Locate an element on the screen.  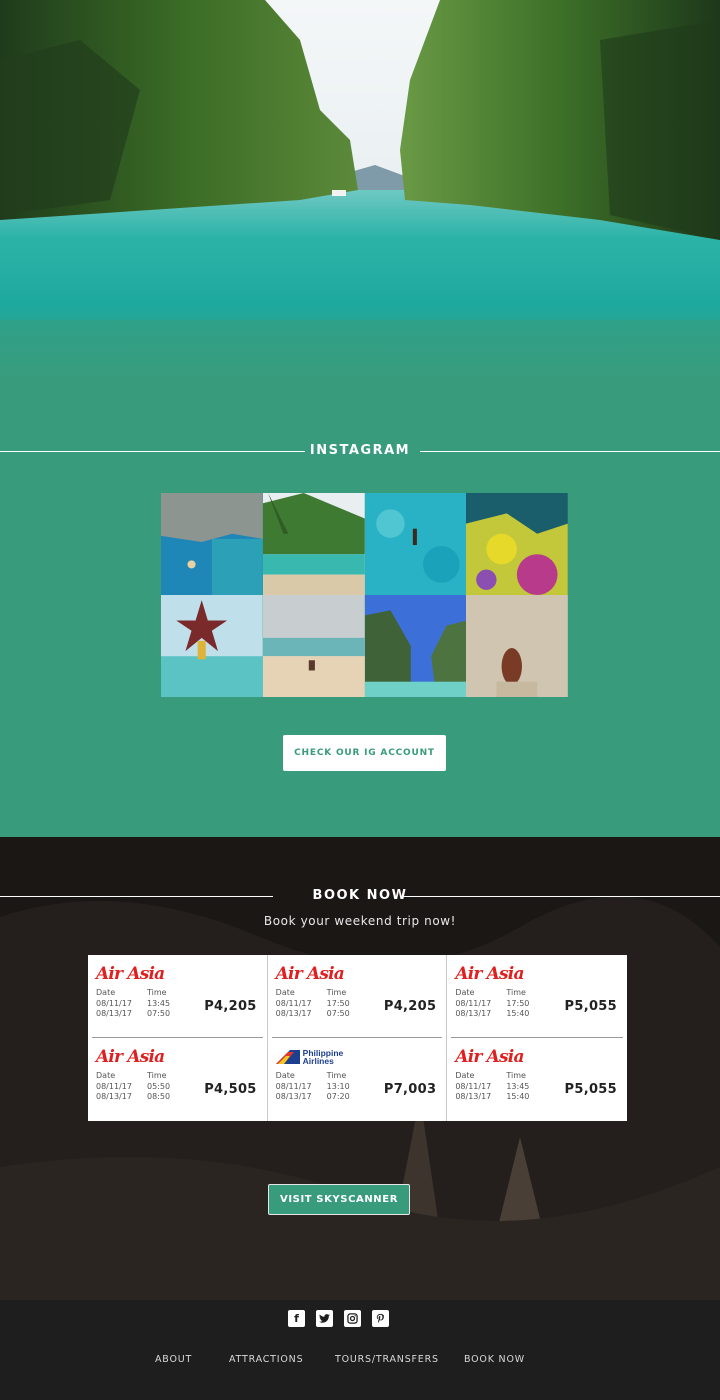
visit-skyscanner-button: VISIT SKYSCANNER is located at coordinates (339, 1199).